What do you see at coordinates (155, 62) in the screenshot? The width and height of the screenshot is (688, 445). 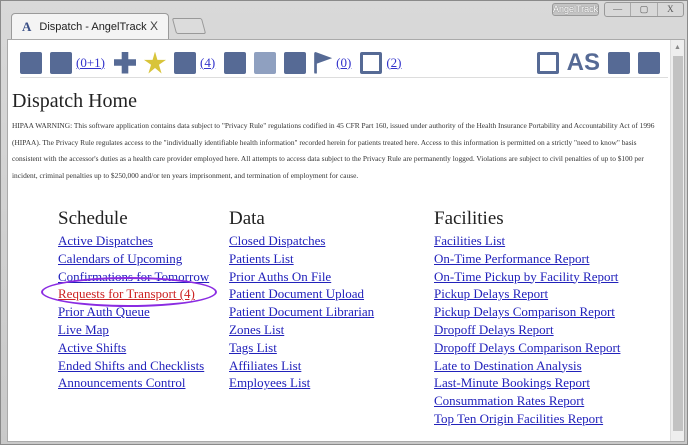 I see `star-of-life-icon` at bounding box center [155, 62].